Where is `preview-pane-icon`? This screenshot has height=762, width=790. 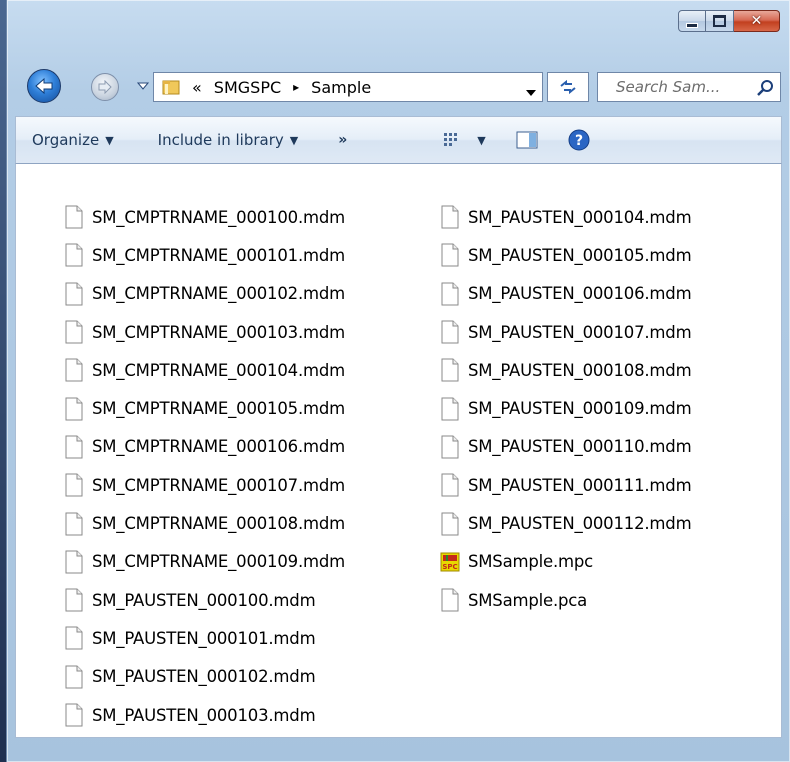 preview-pane-icon is located at coordinates (527, 140).